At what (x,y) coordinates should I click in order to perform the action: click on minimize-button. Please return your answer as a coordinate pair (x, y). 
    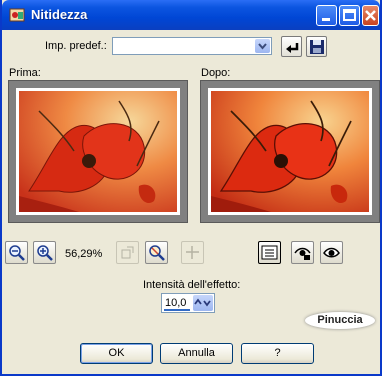
    Looking at the image, I should click on (326, 15).